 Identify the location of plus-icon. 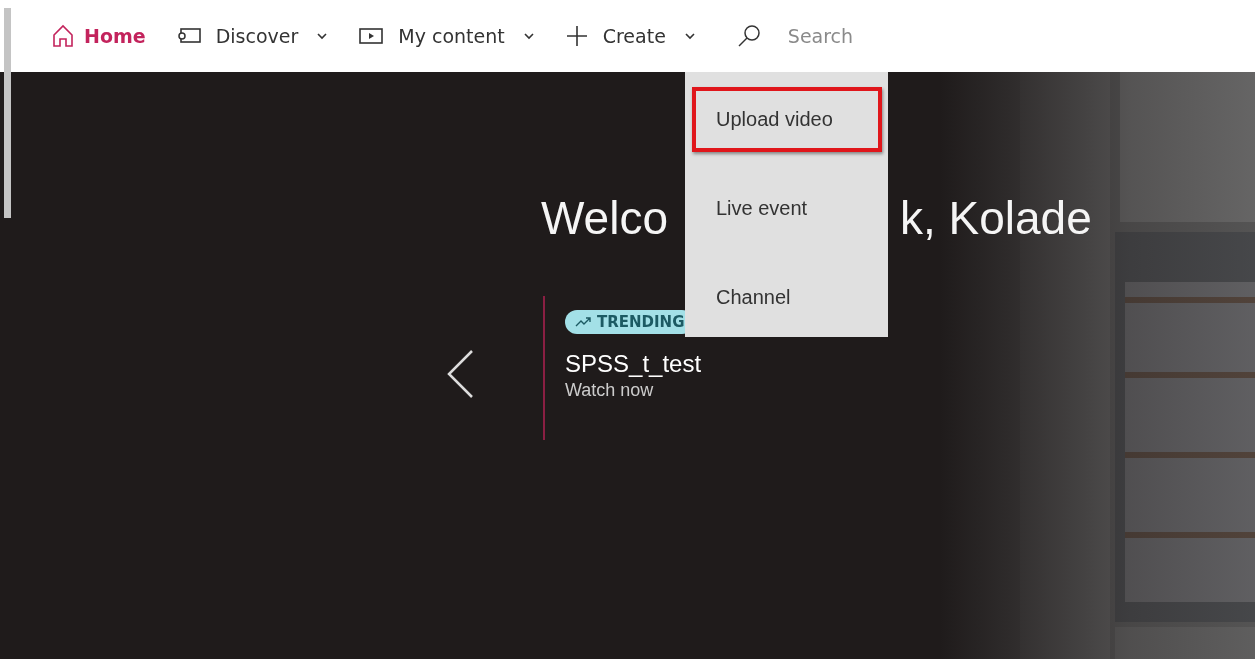
(576, 36).